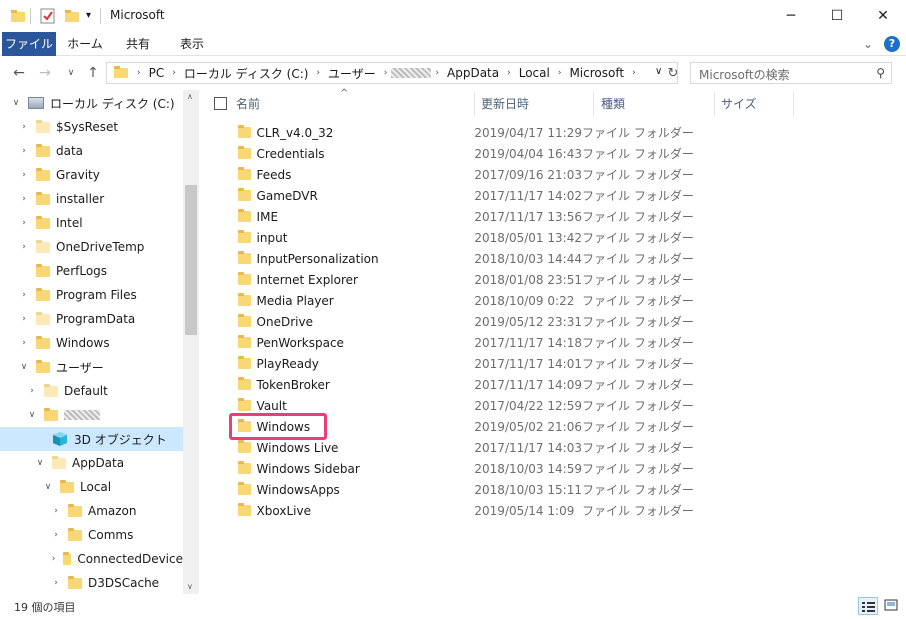  What do you see at coordinates (883, 16) in the screenshot?
I see `close-button: ✕` at bounding box center [883, 16].